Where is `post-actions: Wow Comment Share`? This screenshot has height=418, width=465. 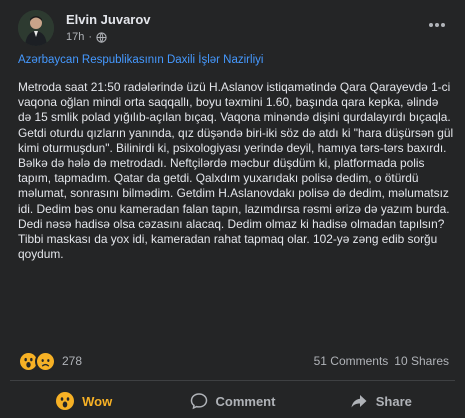 post-actions: Wow Comment Share is located at coordinates (232, 401).